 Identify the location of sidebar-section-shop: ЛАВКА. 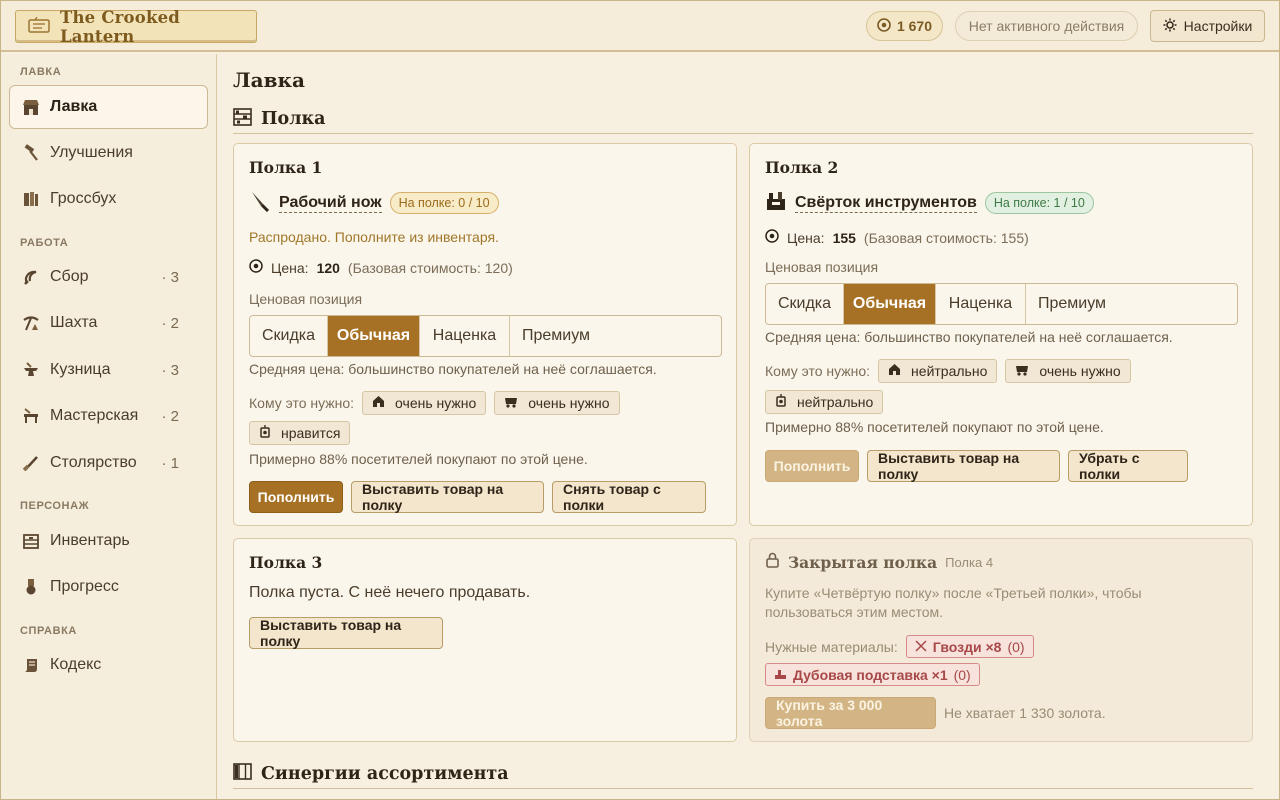
(41, 72).